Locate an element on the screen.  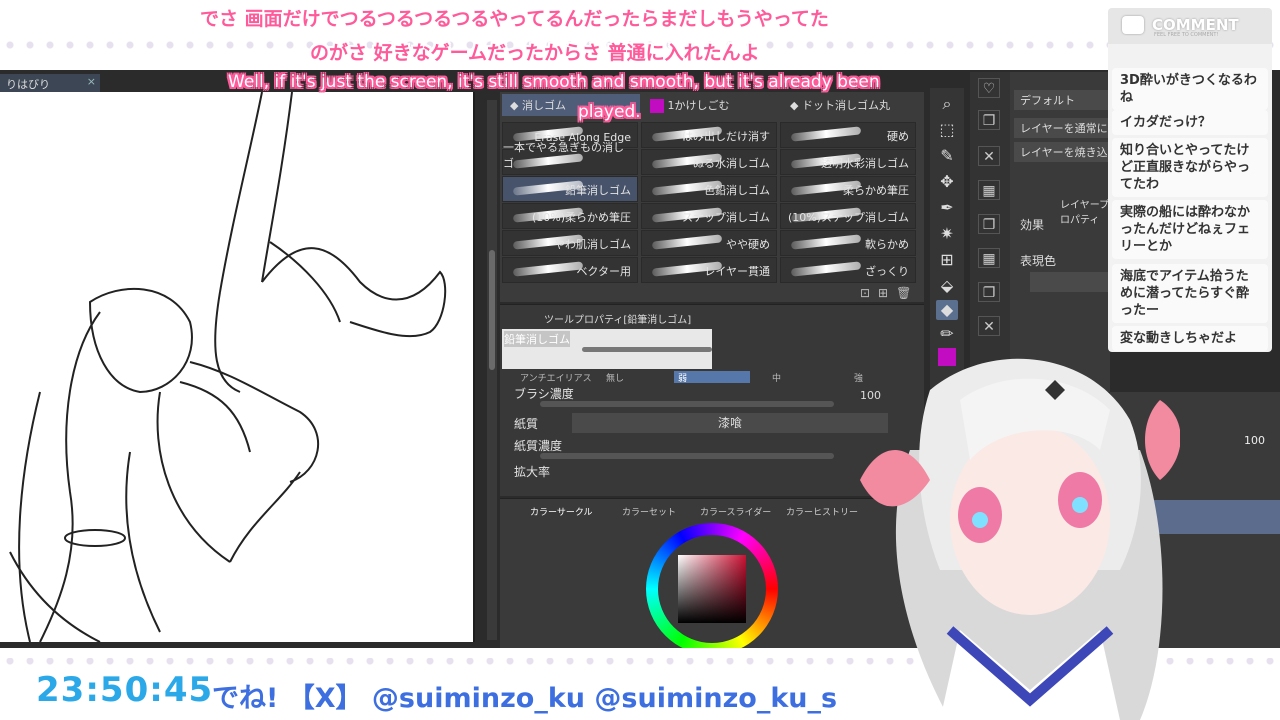
brush-density-label: ブラシ濃度 is located at coordinates (544, 394).